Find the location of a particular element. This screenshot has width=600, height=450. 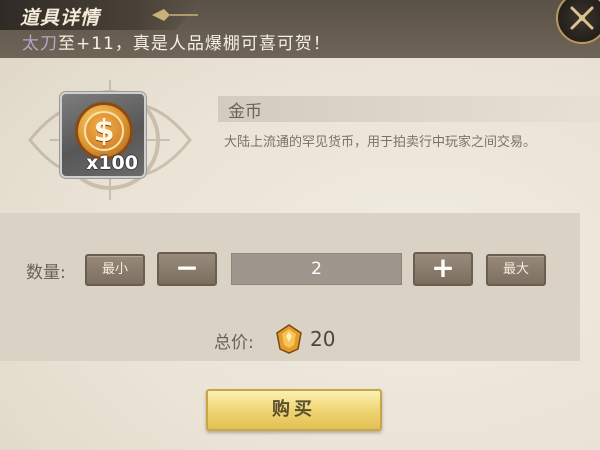

item-icon-frame: $ x100 is located at coordinates (103, 135).